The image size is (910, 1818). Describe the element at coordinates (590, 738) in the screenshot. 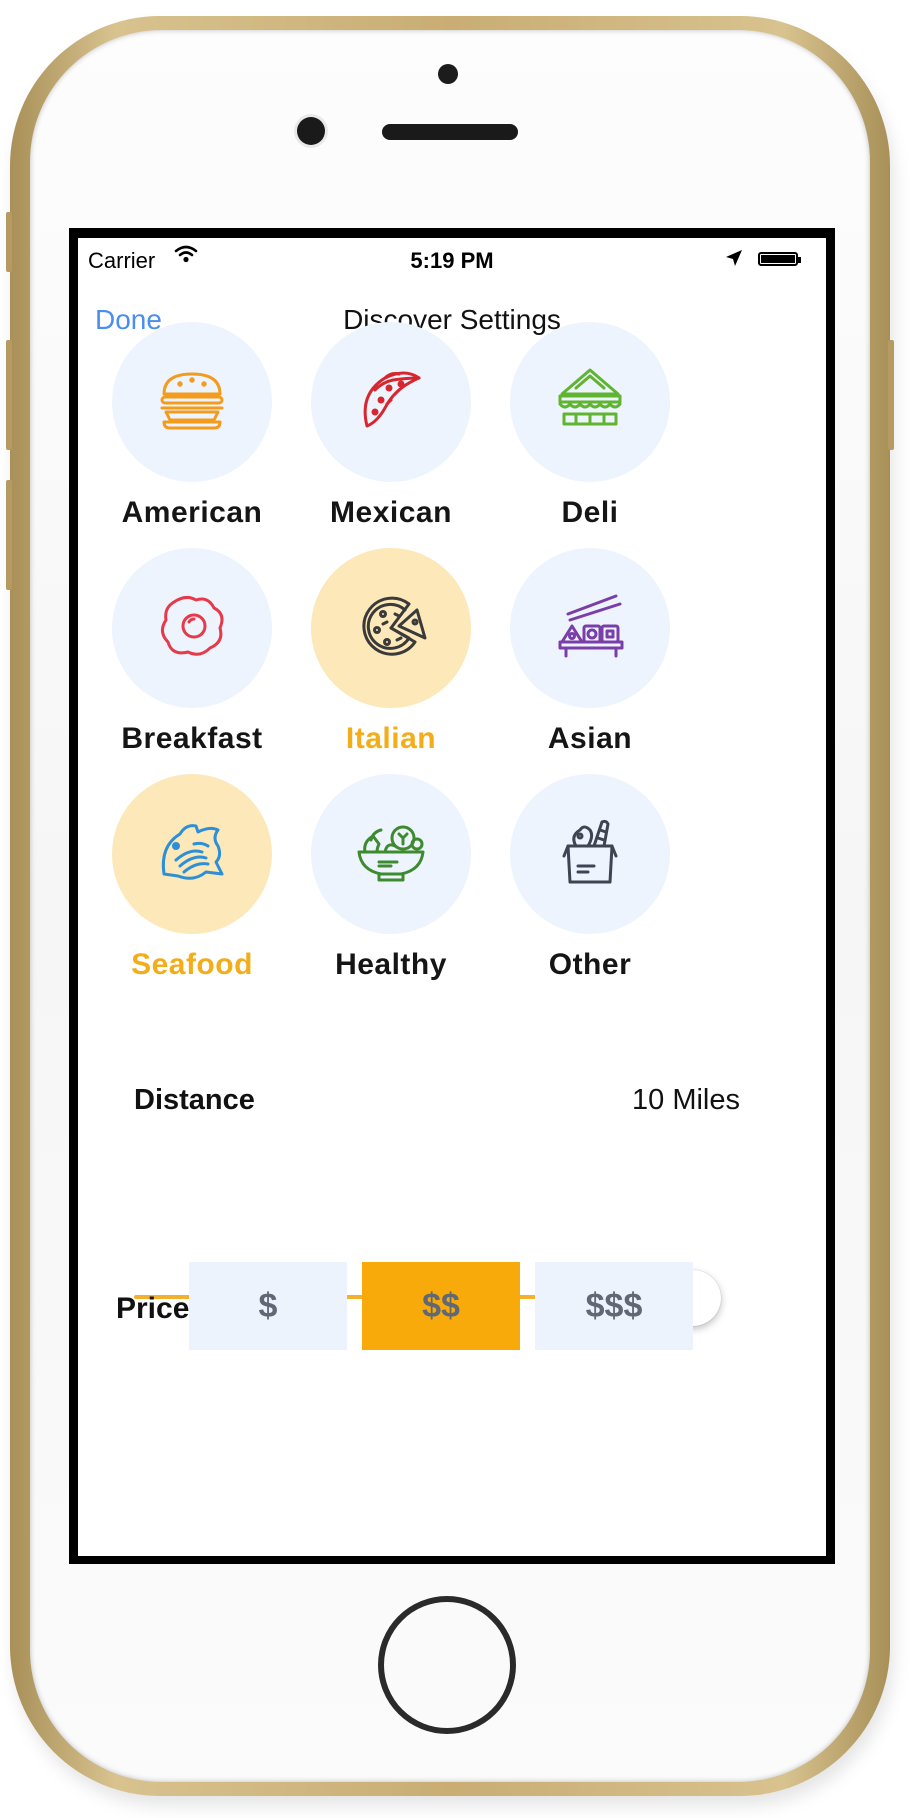

I see `category-label: Asian` at that location.